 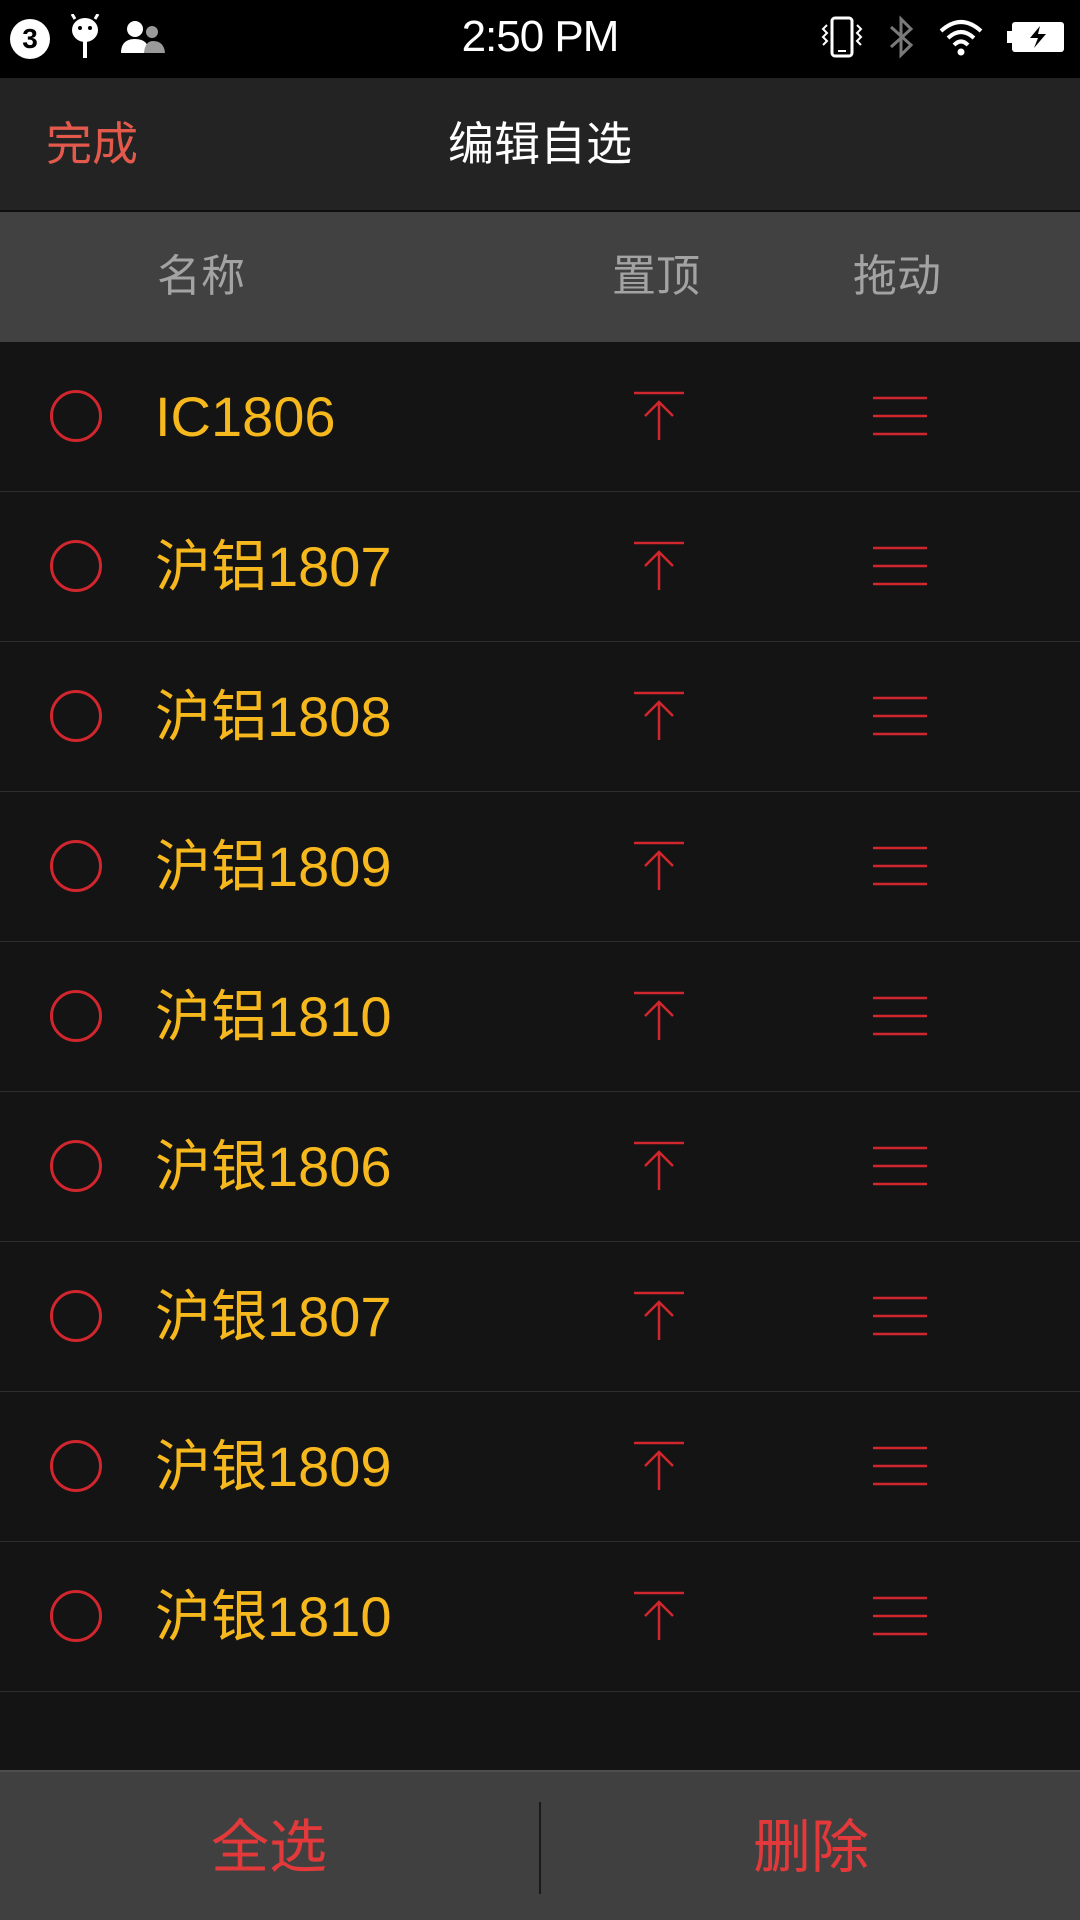 I want to click on list-item: IC1806, so click(x=540, y=417).